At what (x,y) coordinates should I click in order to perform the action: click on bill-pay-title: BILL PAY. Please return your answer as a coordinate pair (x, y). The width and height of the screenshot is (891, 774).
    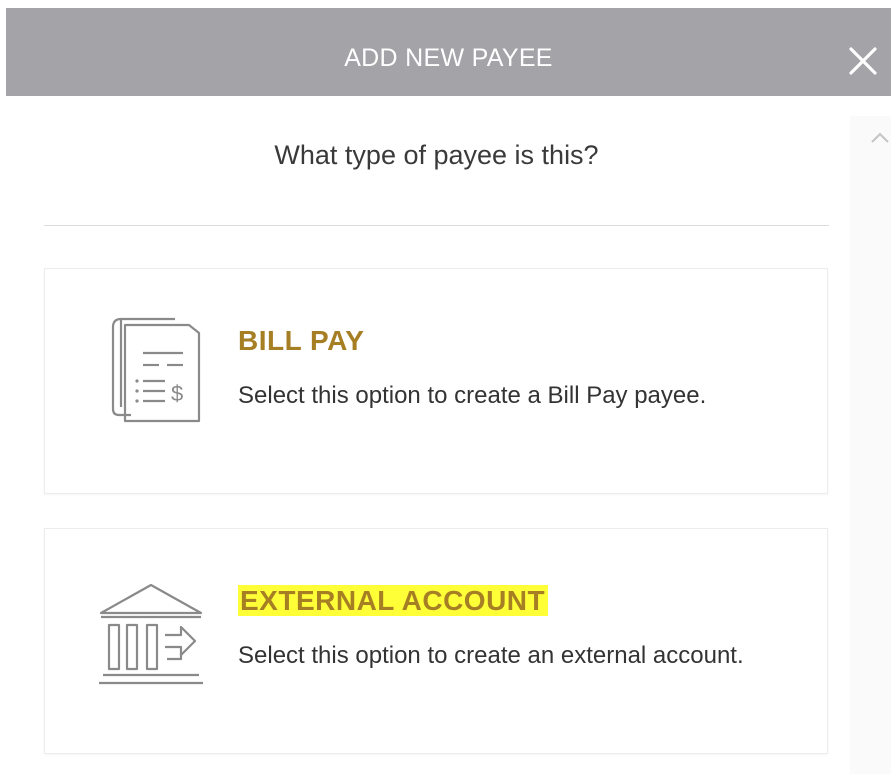
    Looking at the image, I should click on (301, 340).